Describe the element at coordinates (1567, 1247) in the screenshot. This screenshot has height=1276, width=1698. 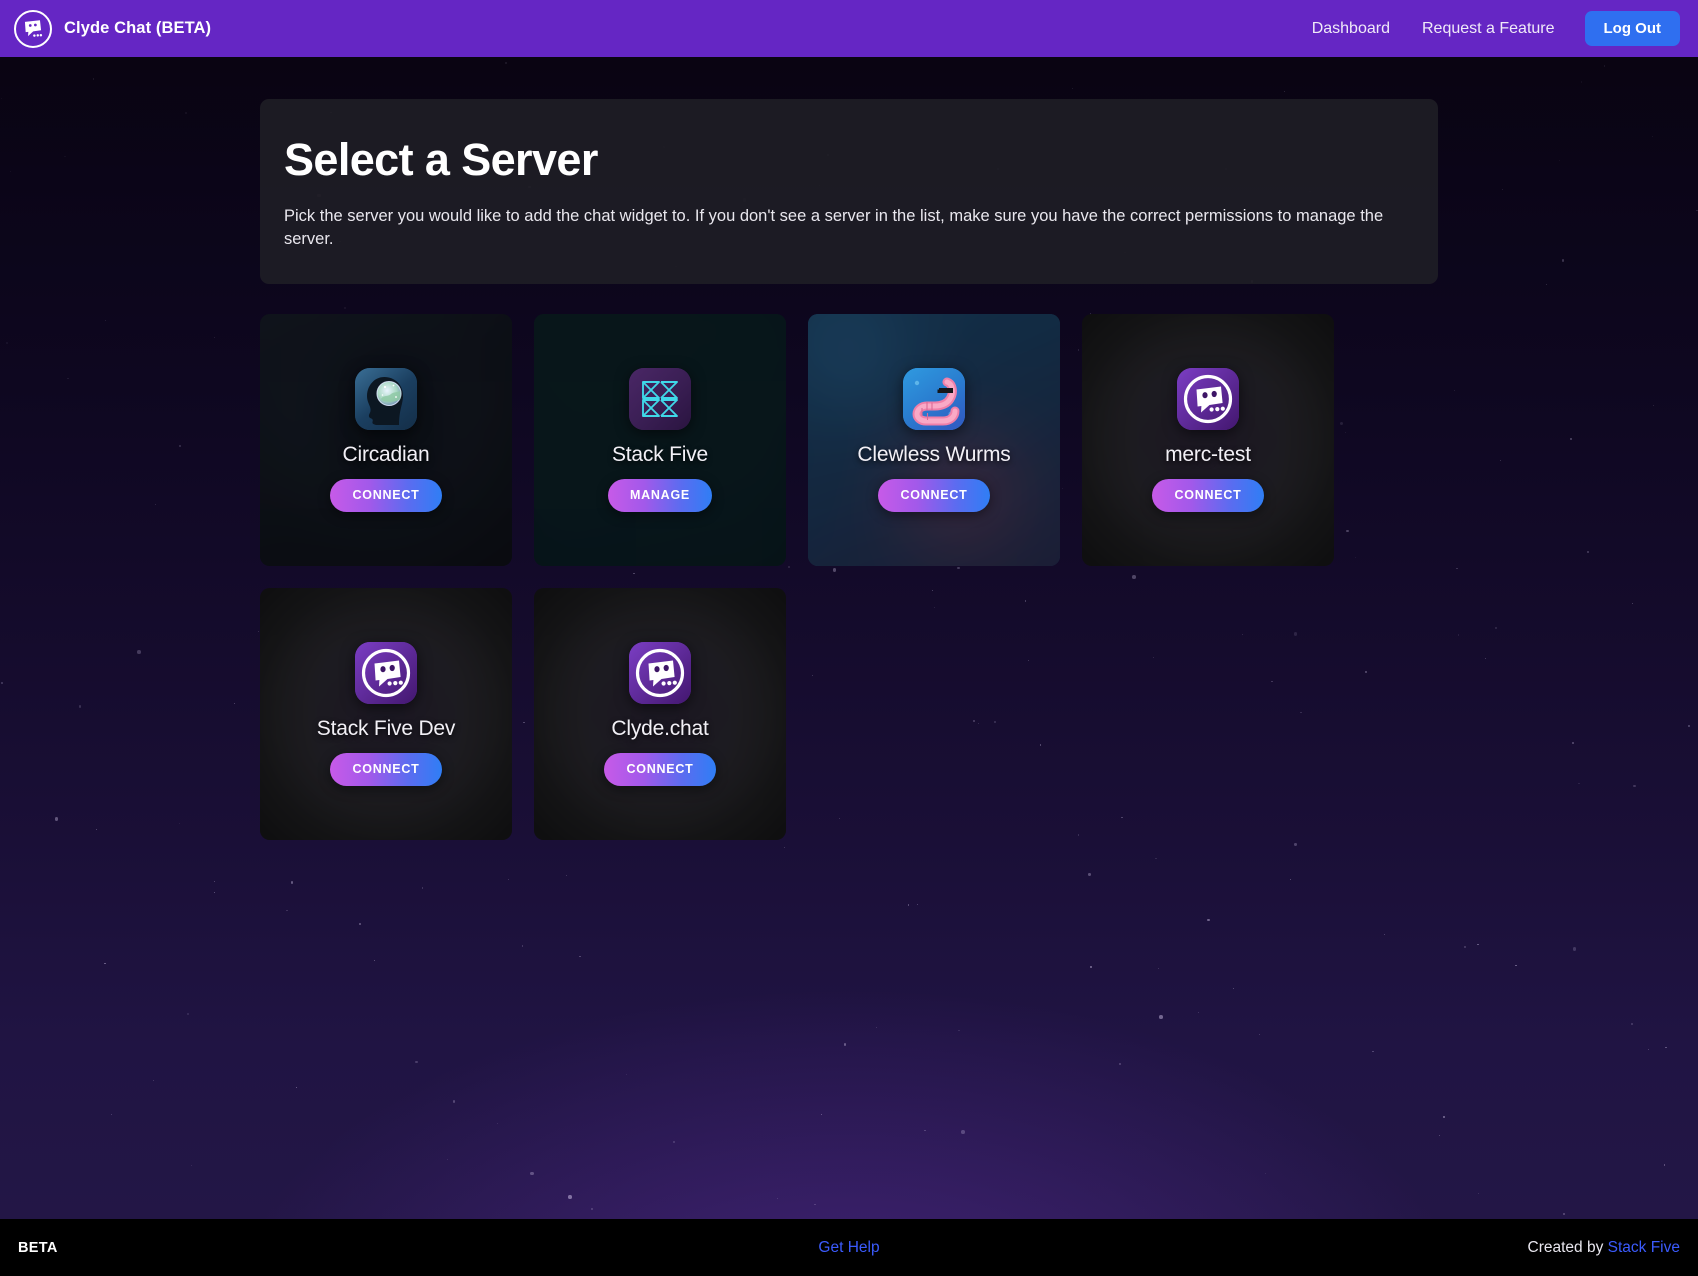
I see `footer-credit-prefix: Created by` at that location.